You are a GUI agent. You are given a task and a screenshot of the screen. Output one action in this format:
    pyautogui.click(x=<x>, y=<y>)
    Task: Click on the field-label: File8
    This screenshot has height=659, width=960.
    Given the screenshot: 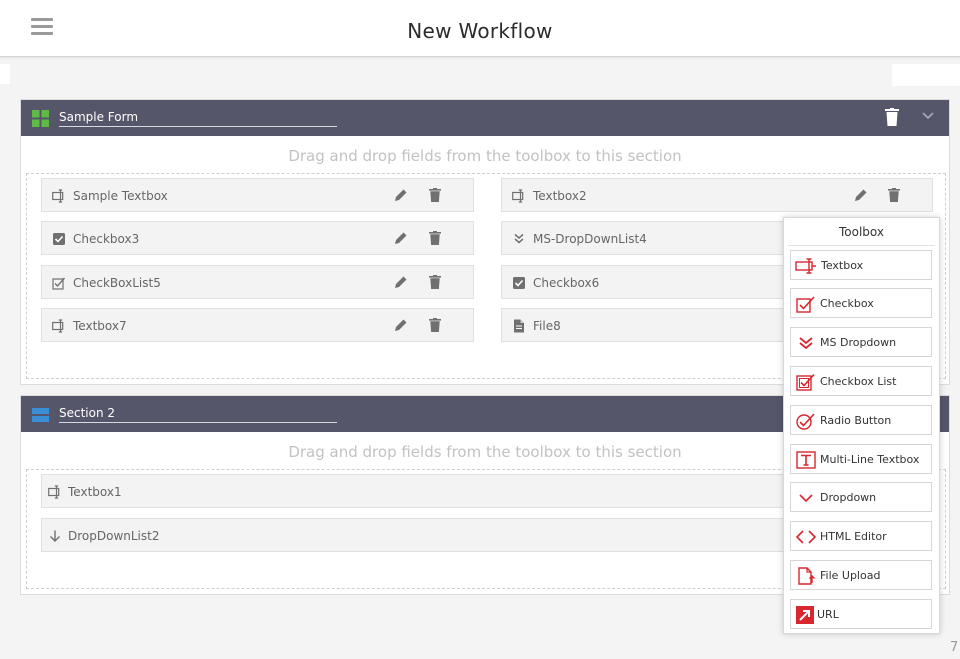 What is the action you would take?
    pyautogui.click(x=547, y=326)
    